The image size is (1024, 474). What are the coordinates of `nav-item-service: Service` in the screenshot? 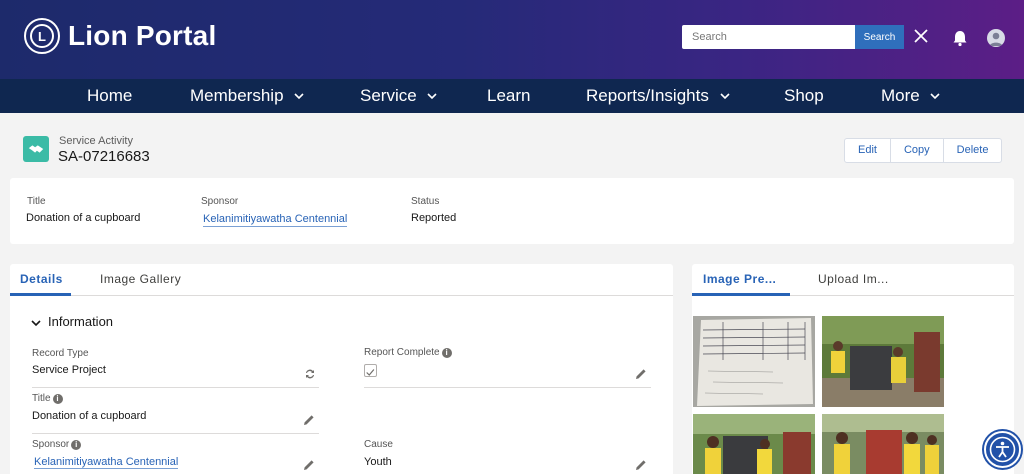 It's located at (398, 96).